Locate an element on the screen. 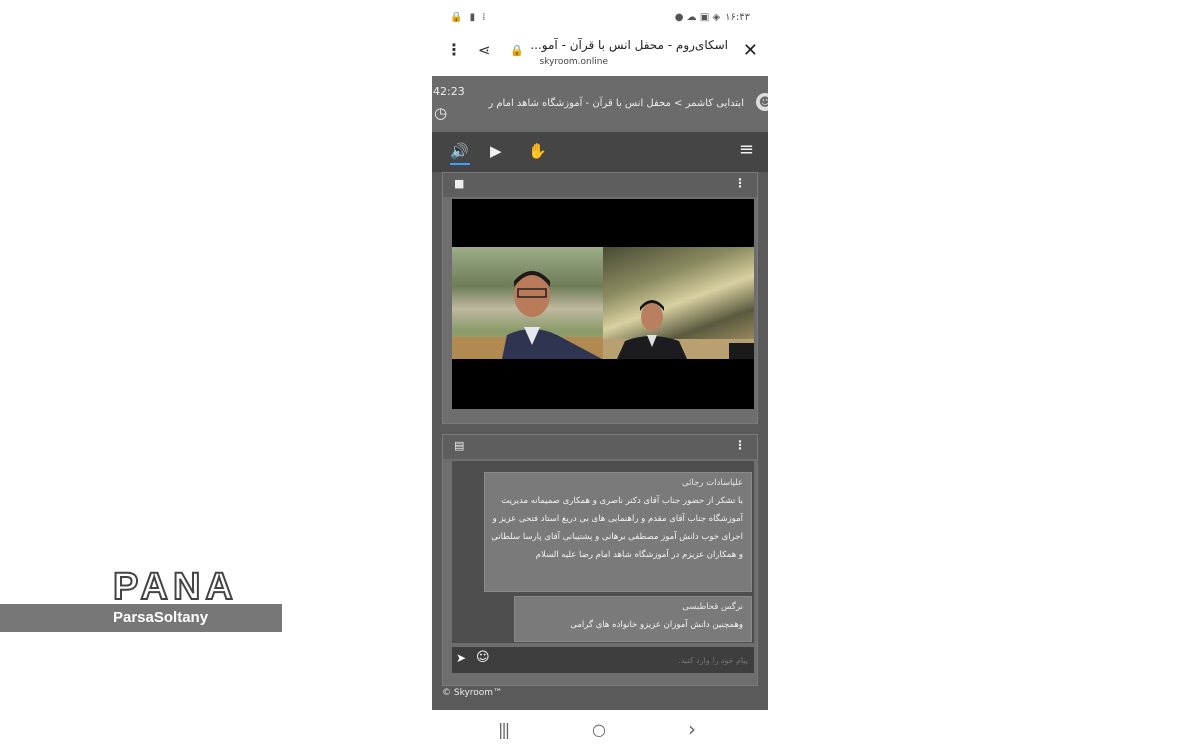 Image resolution: width=1200 pixels, height=749 pixels. chat-icon: ▤ is located at coordinates (459, 445).